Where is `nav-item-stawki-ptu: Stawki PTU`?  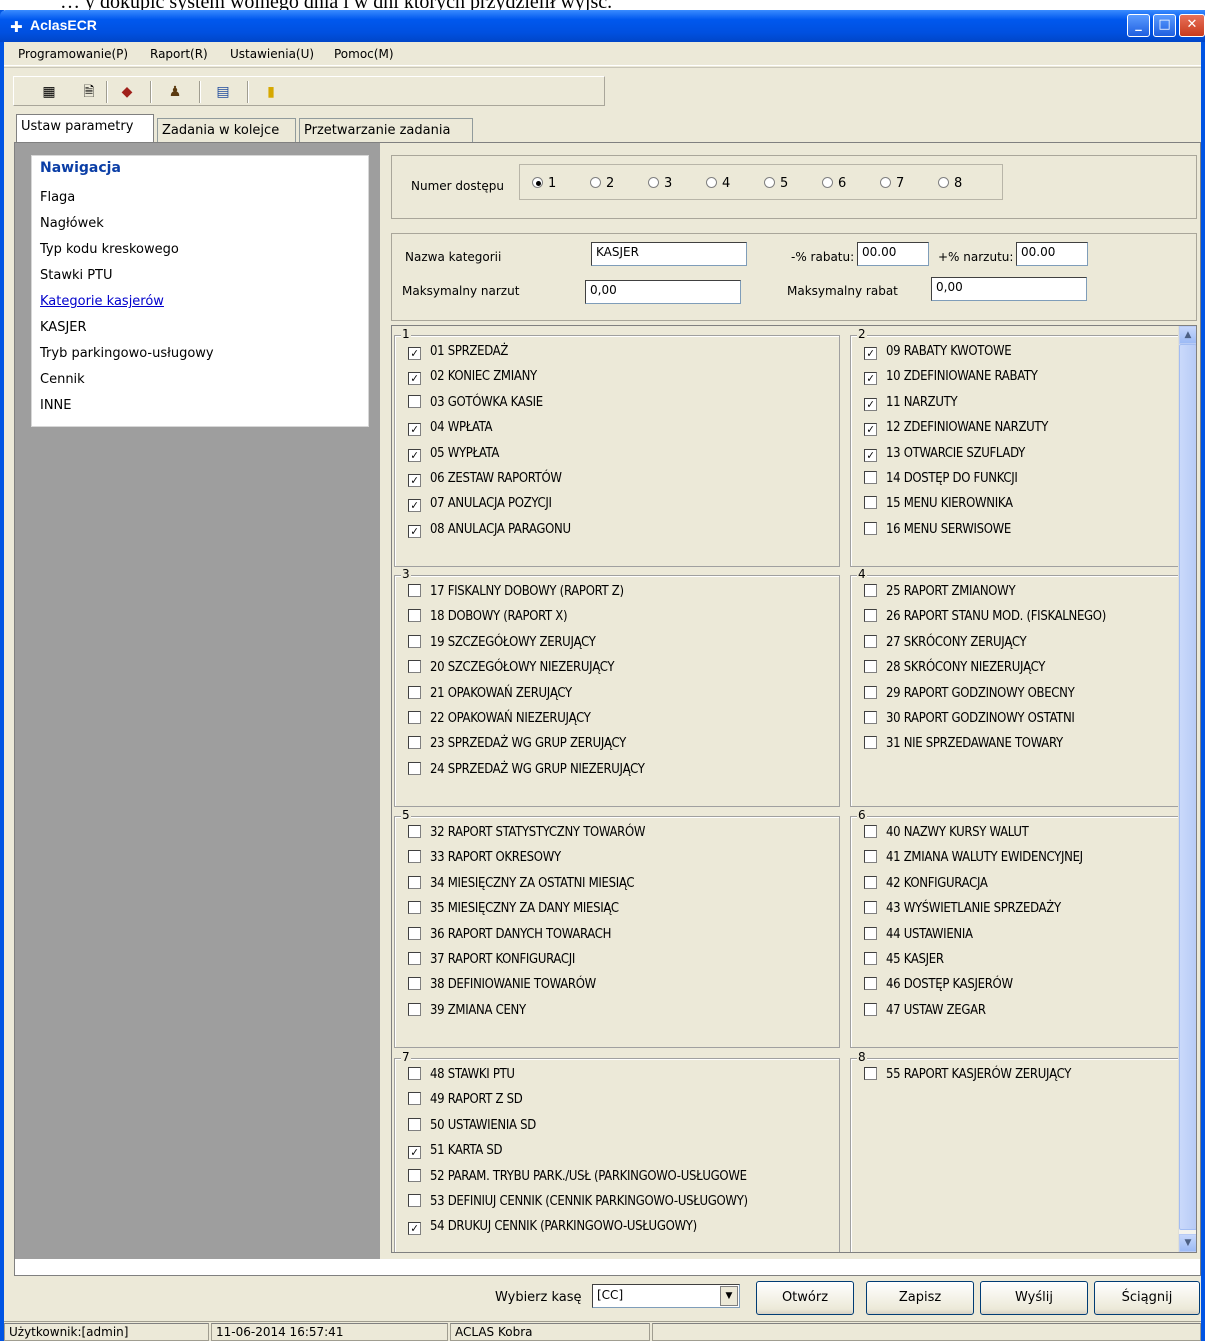
nav-item-stawki-ptu: Stawki PTU is located at coordinates (76, 275).